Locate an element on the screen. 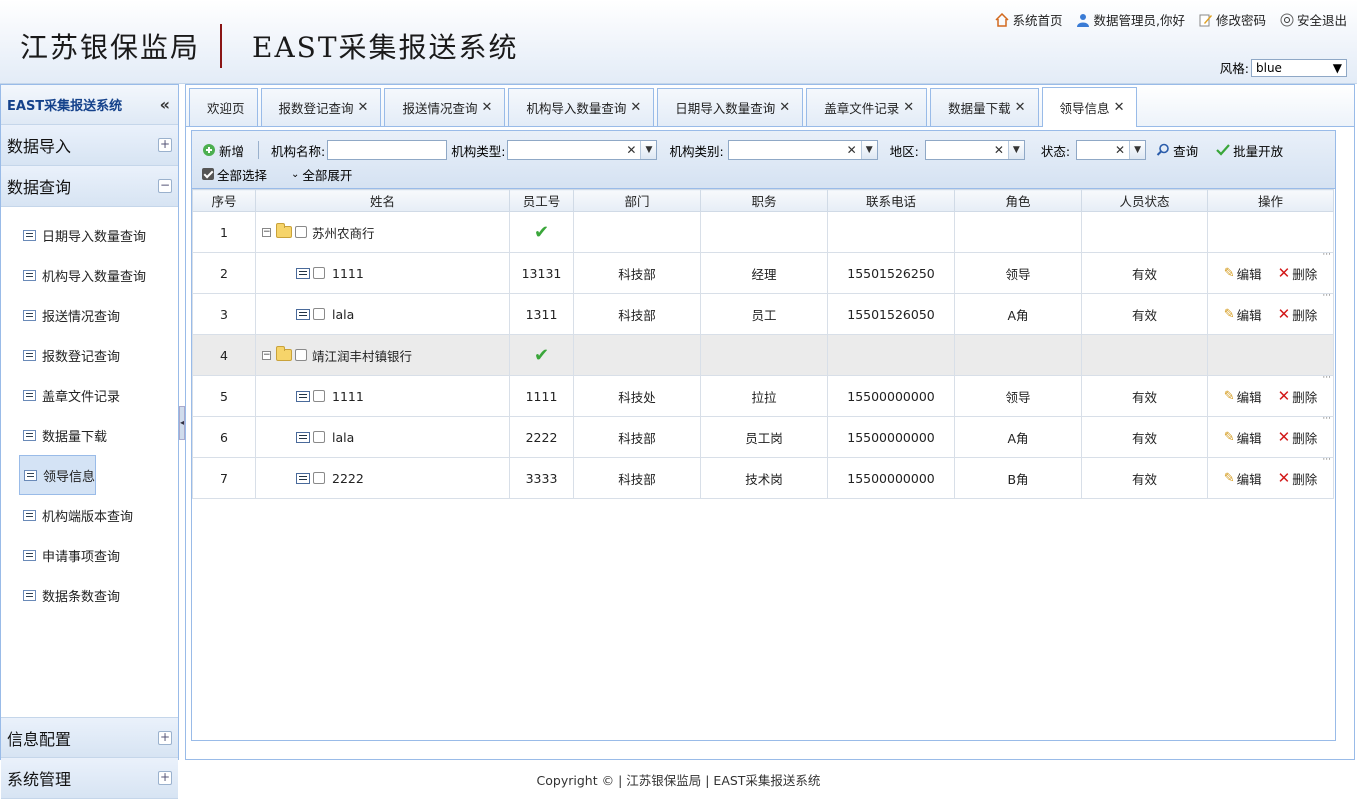  section-info-config: 信息配置 + is located at coordinates (89, 737).